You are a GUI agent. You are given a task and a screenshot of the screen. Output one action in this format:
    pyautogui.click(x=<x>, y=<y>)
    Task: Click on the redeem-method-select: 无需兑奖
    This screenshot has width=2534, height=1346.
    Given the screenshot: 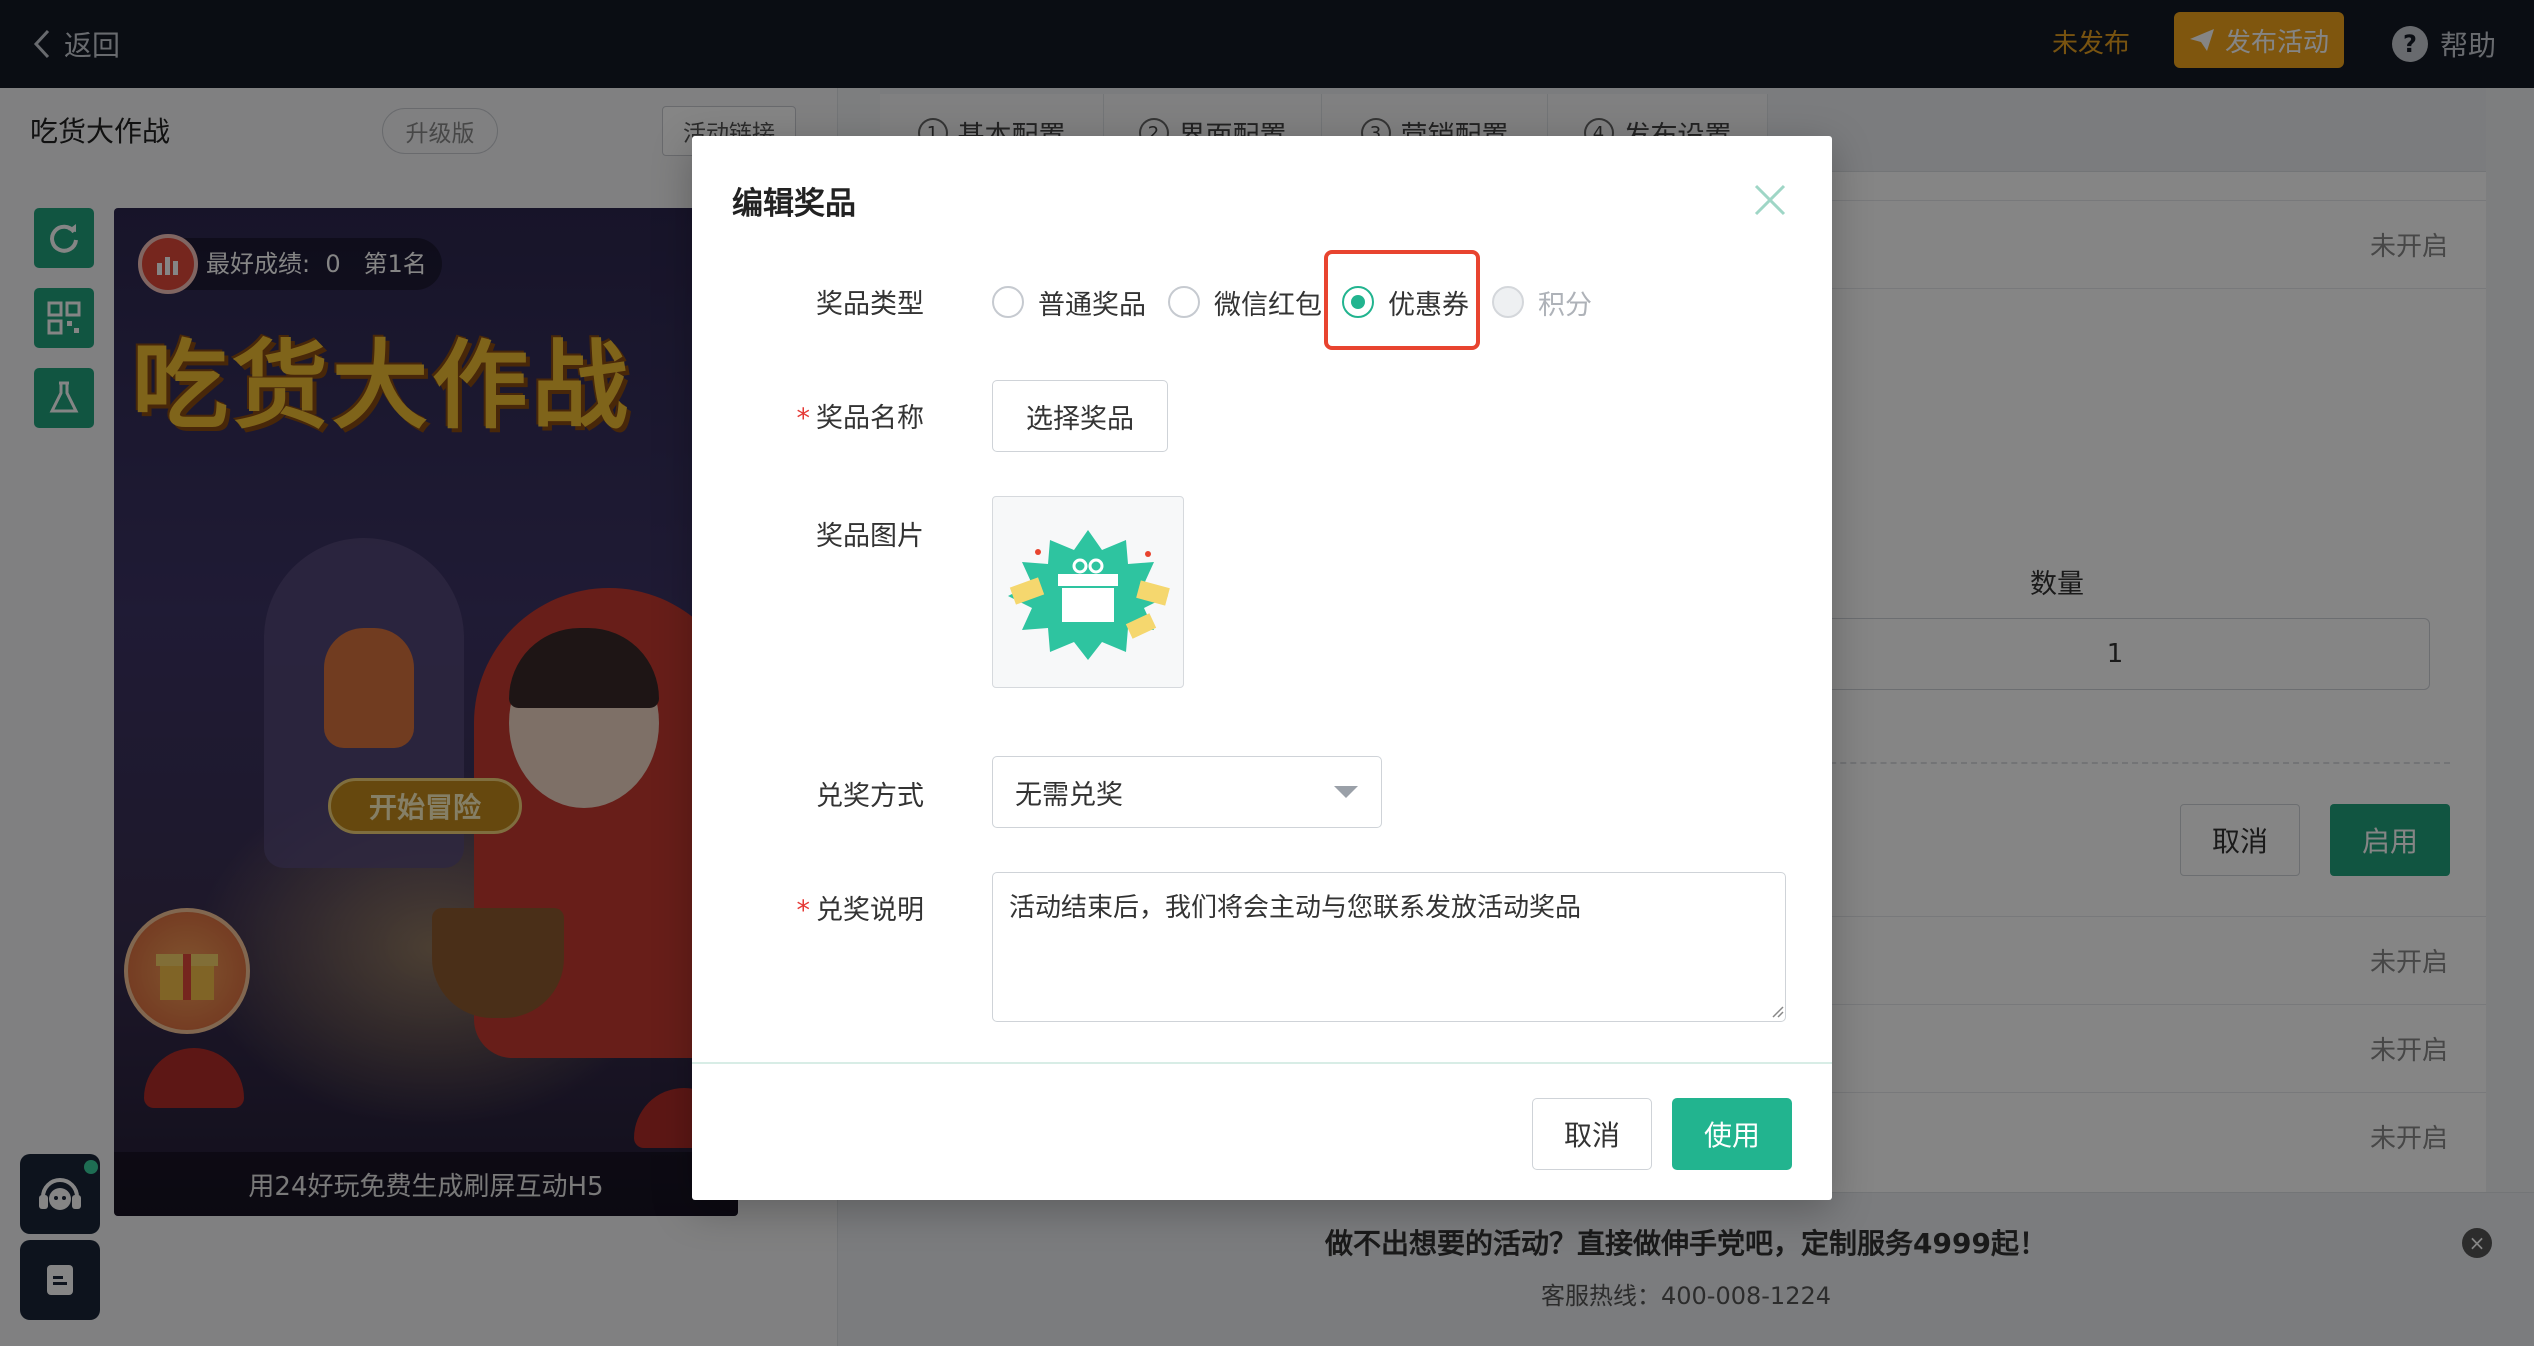 What is the action you would take?
    pyautogui.click(x=1187, y=792)
    